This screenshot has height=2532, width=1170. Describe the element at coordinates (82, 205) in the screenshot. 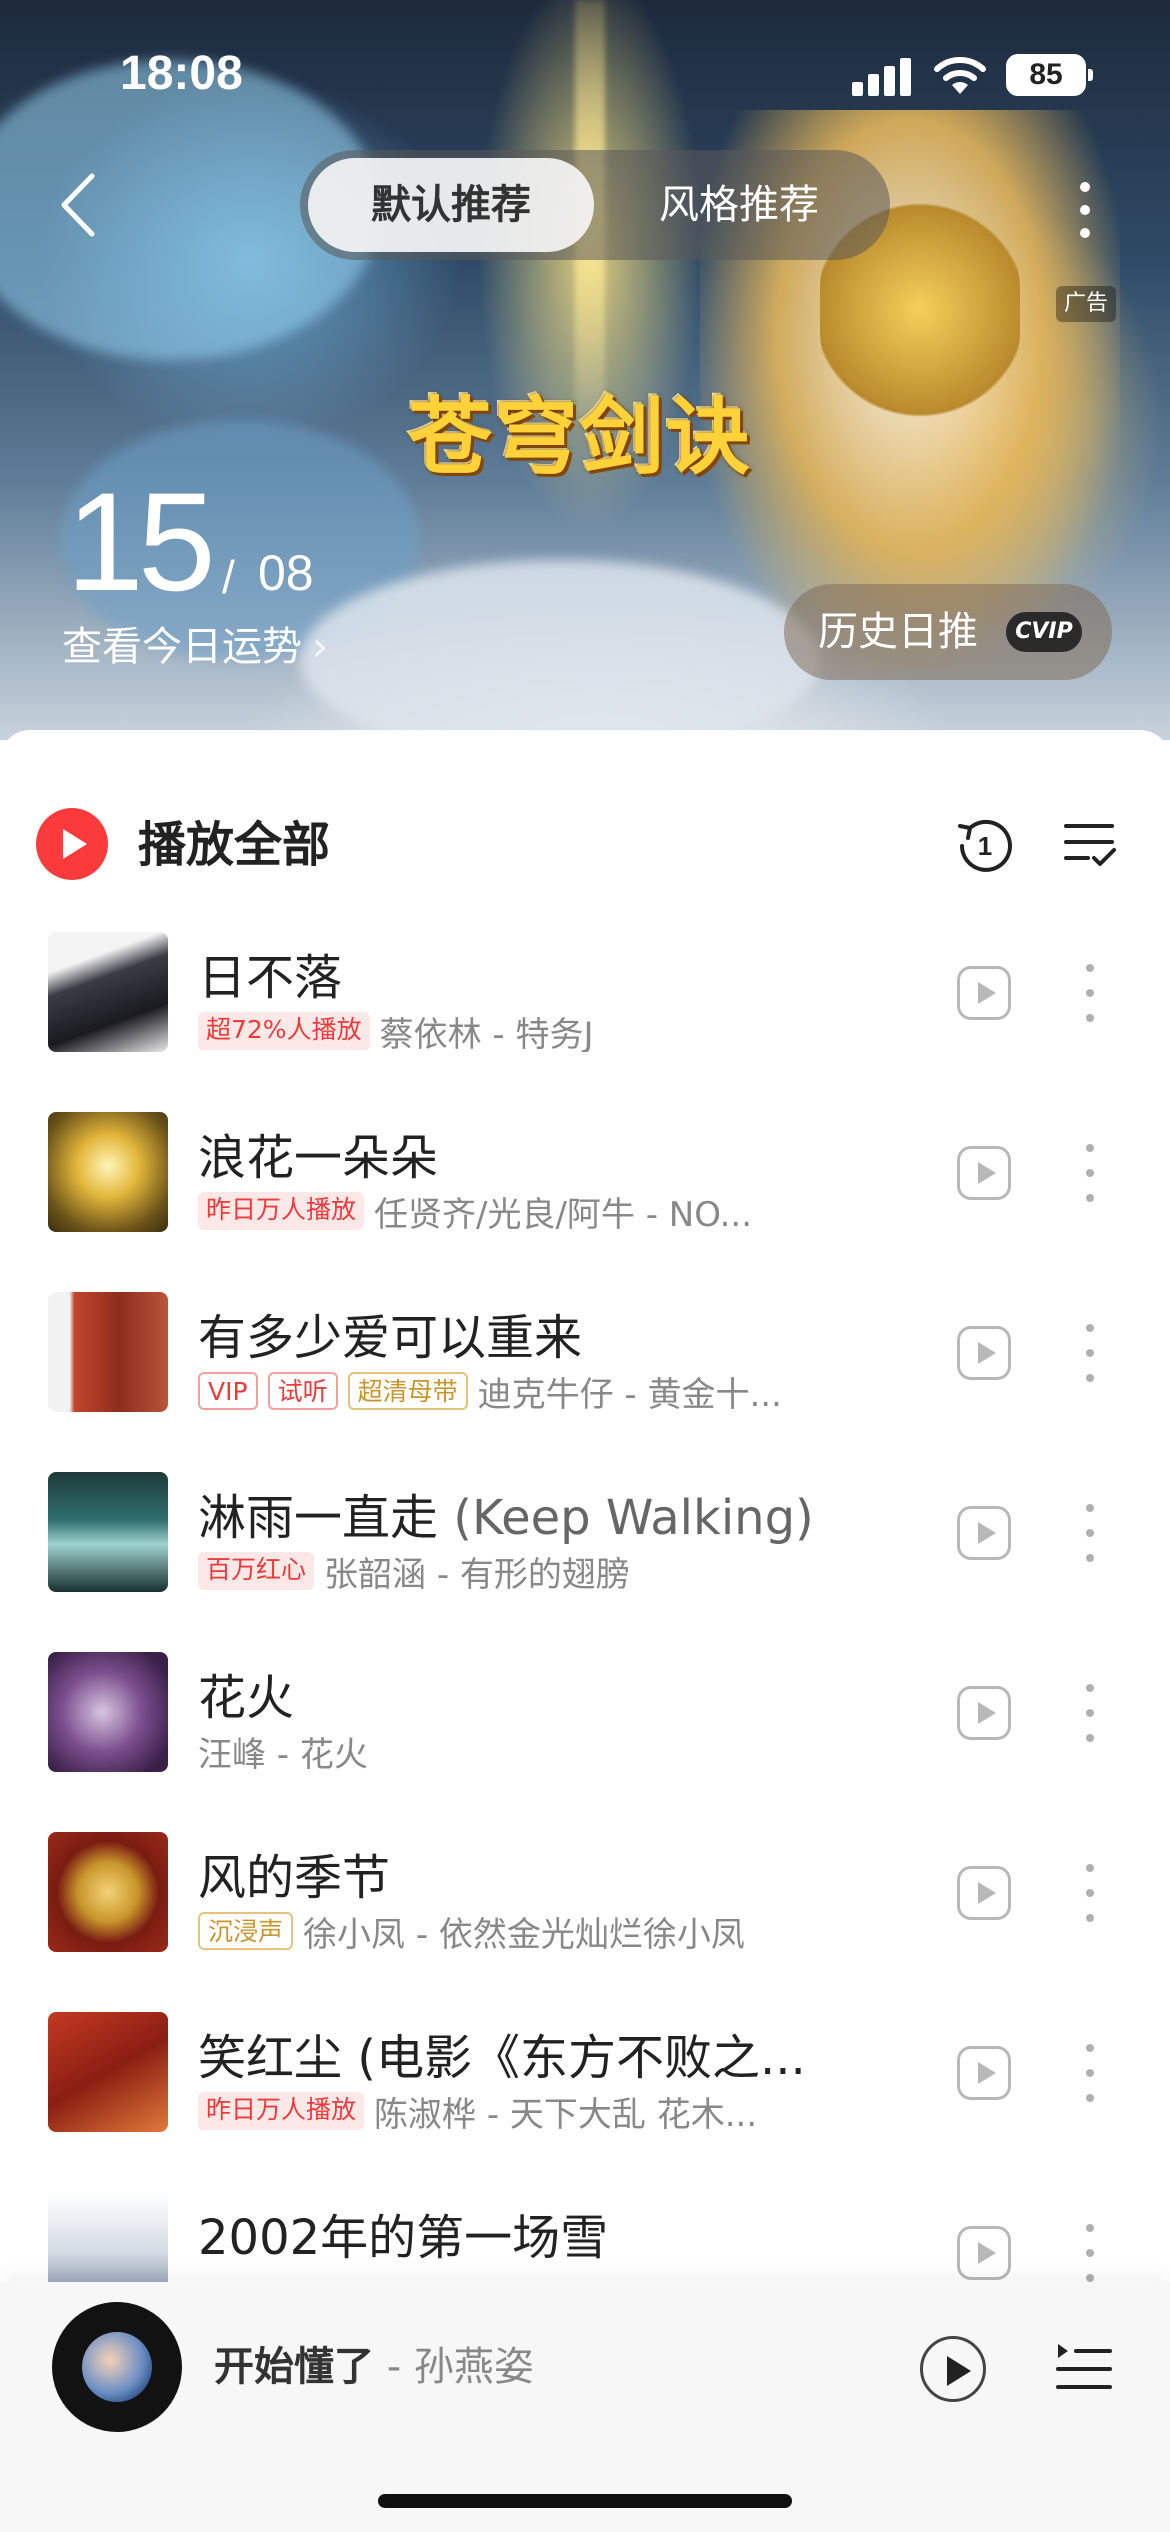

I see `back-chevron-icon` at that location.